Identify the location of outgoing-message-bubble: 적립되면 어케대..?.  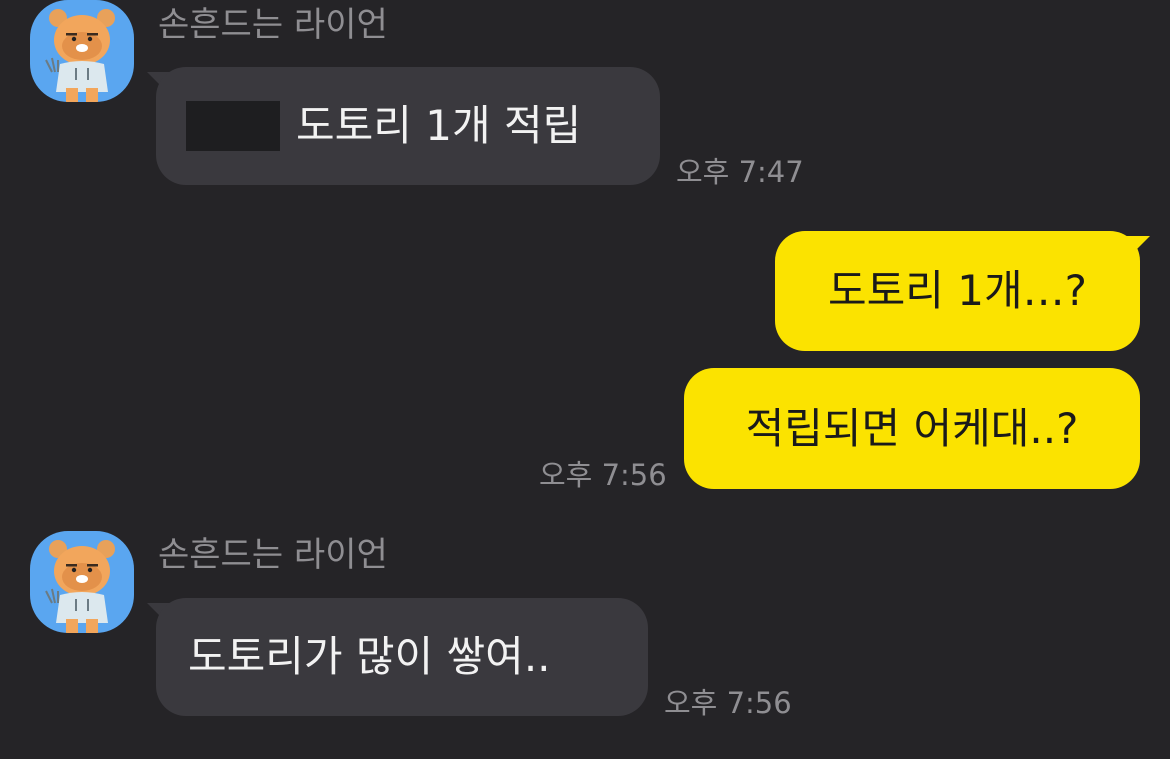
(912, 428).